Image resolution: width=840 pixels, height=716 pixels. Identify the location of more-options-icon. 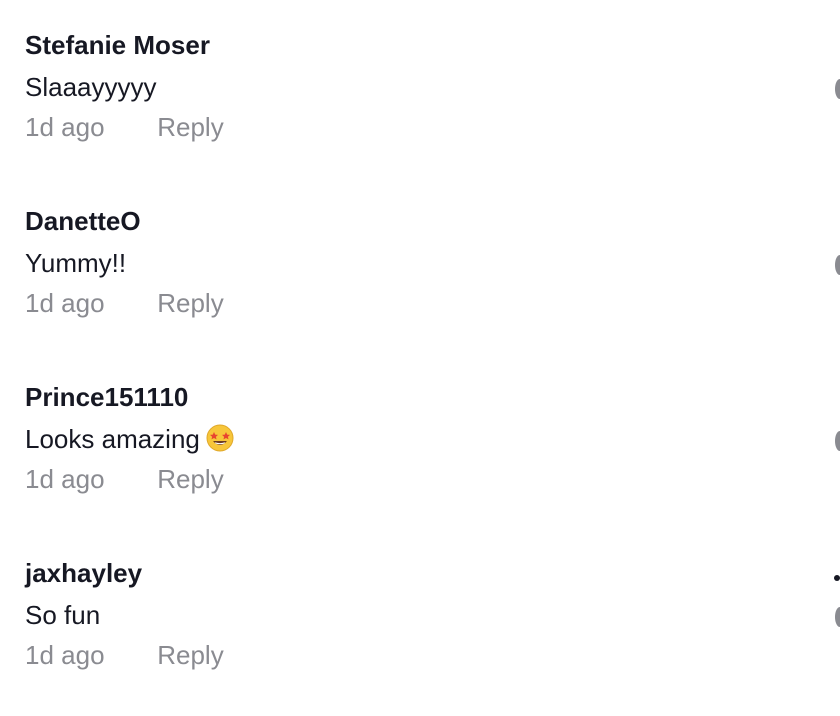
(837, 578).